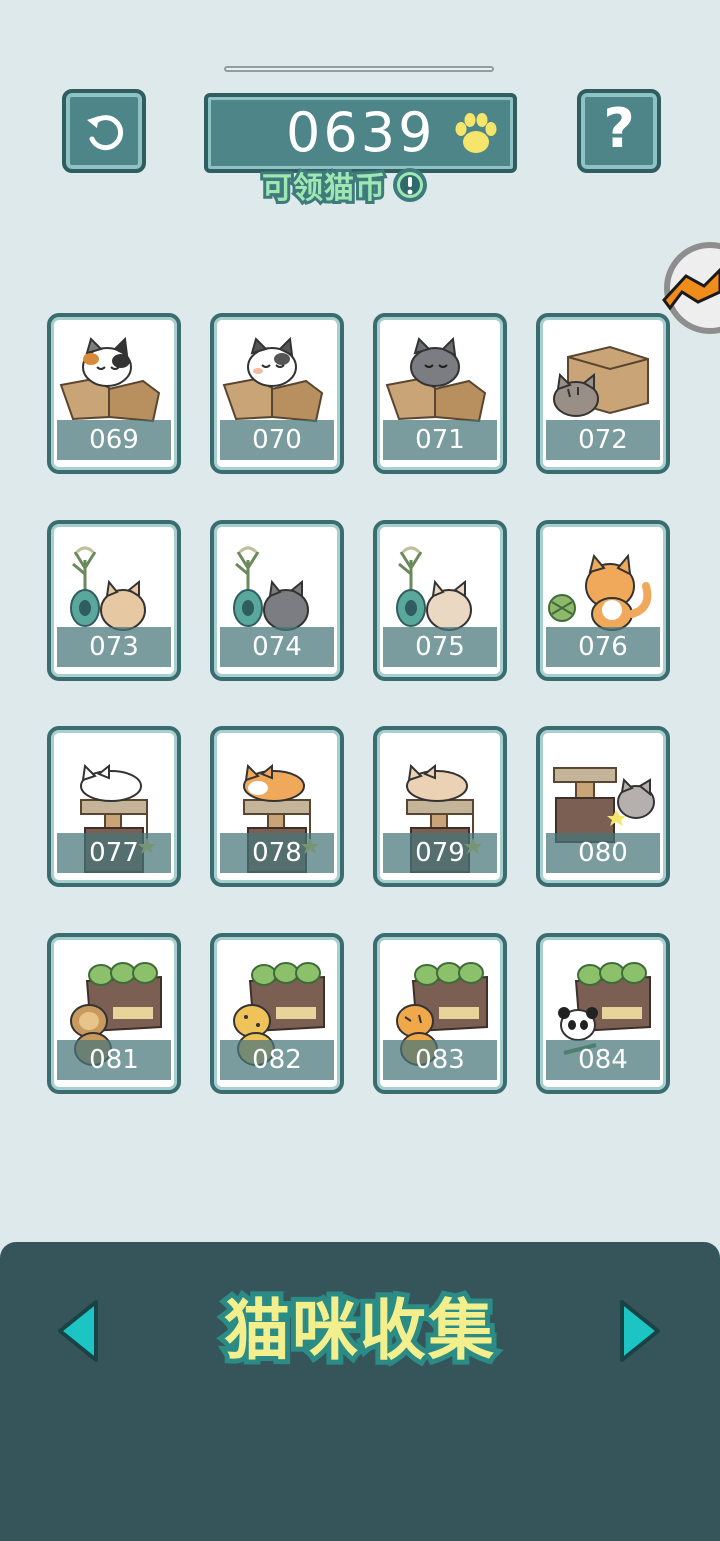 The width and height of the screenshot is (720, 1541). I want to click on coin-counter: 0639, so click(360, 133).